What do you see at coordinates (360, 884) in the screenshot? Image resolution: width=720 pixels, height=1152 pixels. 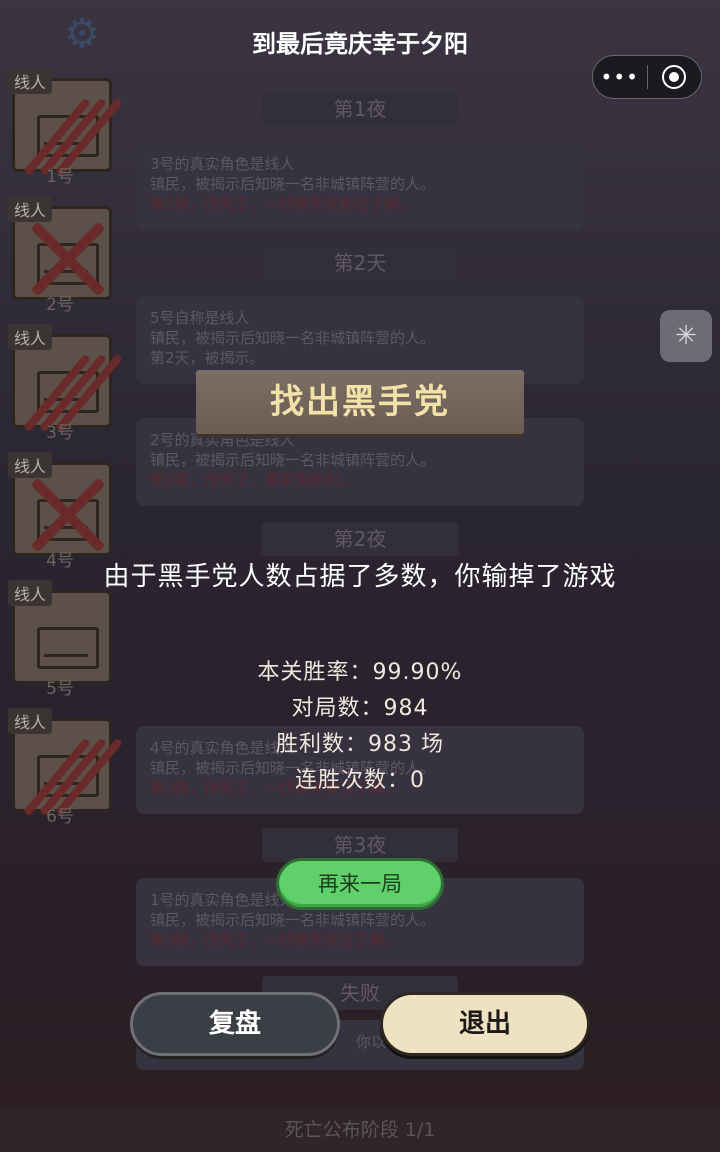 I see `play-again-button: 再来一局` at bounding box center [360, 884].